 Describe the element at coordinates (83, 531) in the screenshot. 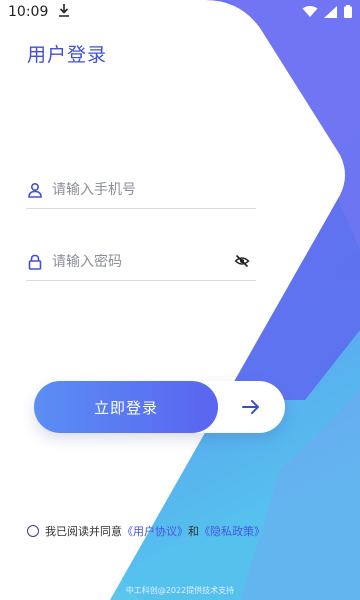

I see `agreement-prefix: 我已阅读并同意` at that location.